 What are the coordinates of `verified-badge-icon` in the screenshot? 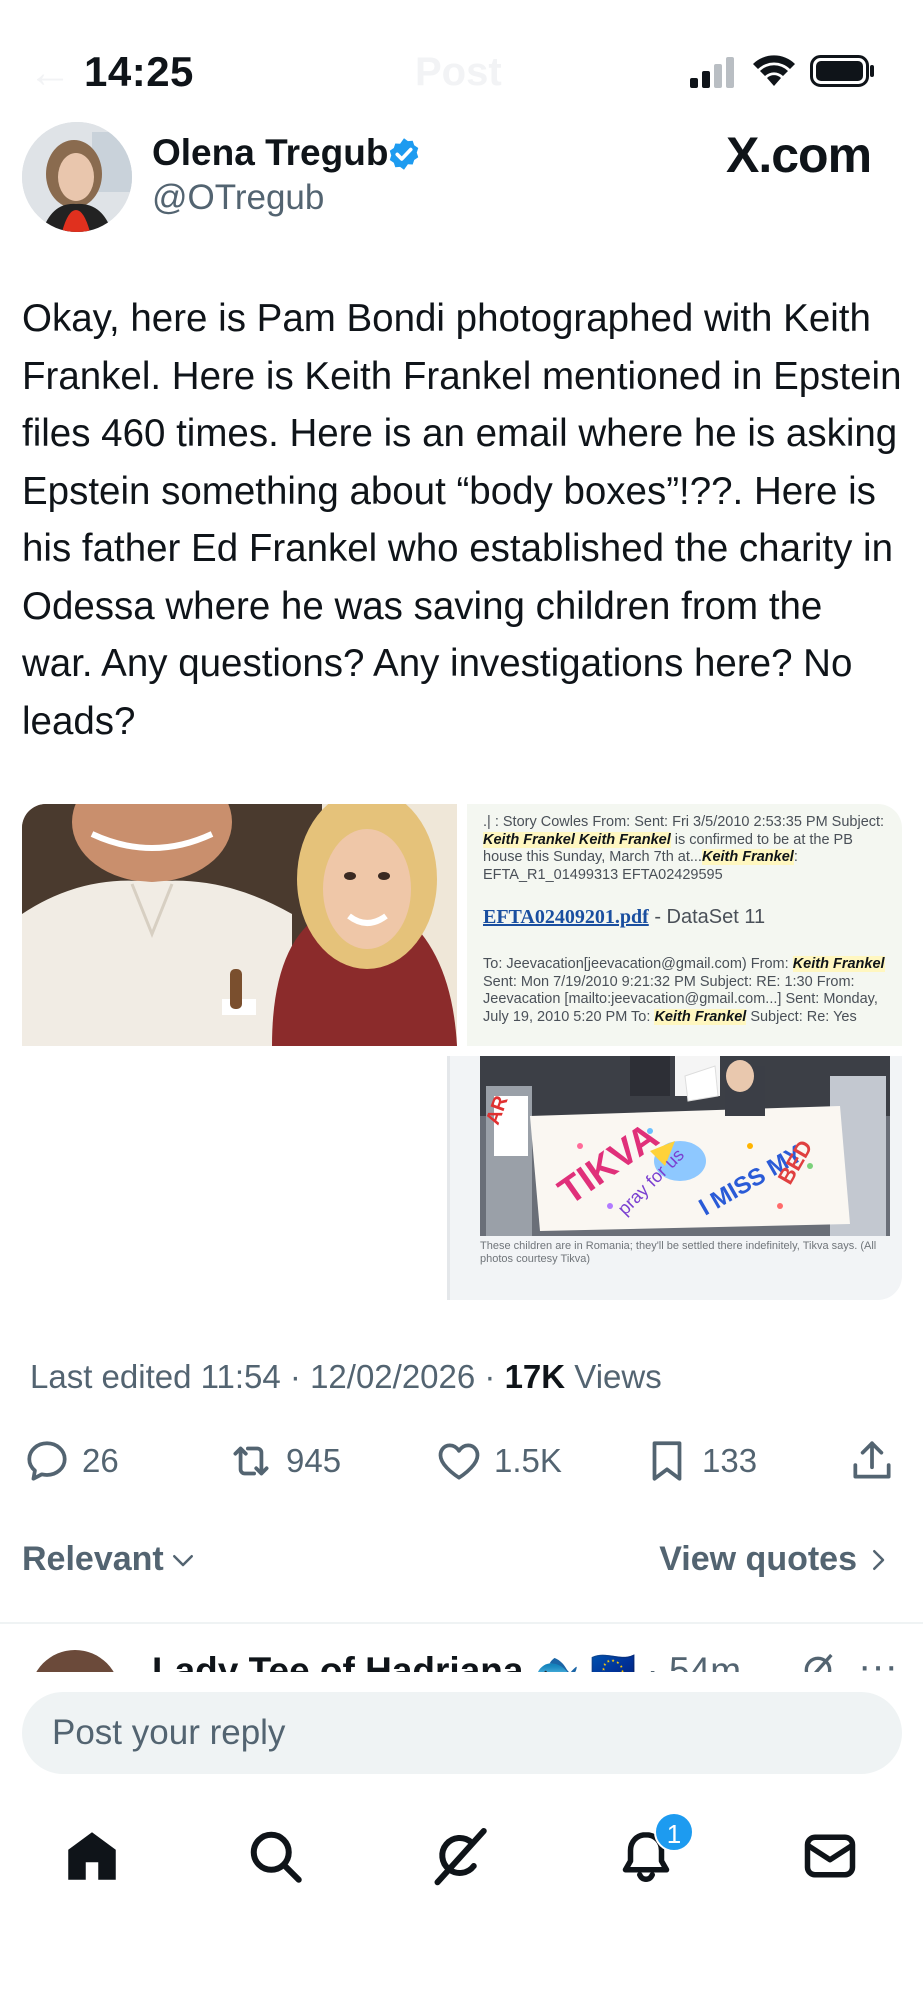 It's located at (404, 154).